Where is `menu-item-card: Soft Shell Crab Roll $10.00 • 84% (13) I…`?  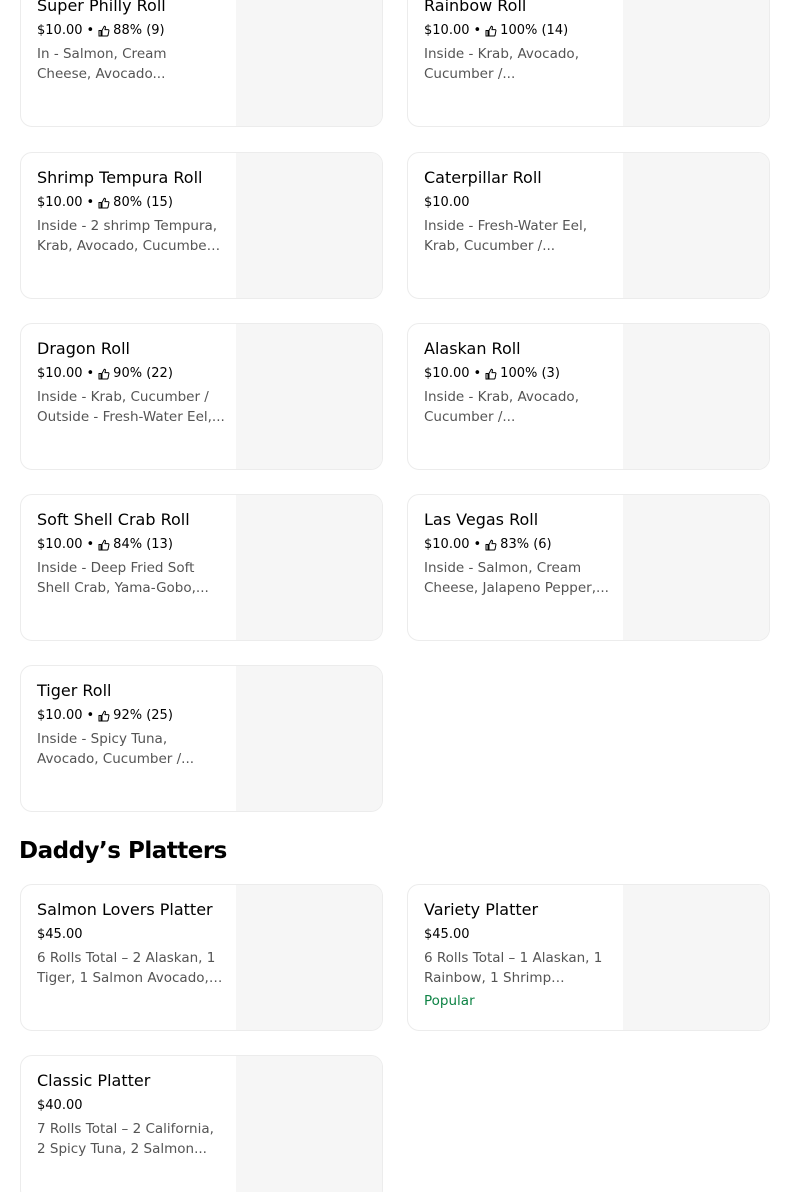
menu-item-card: Soft Shell Crab Roll $10.00 • 84% (13) I… is located at coordinates (201, 567).